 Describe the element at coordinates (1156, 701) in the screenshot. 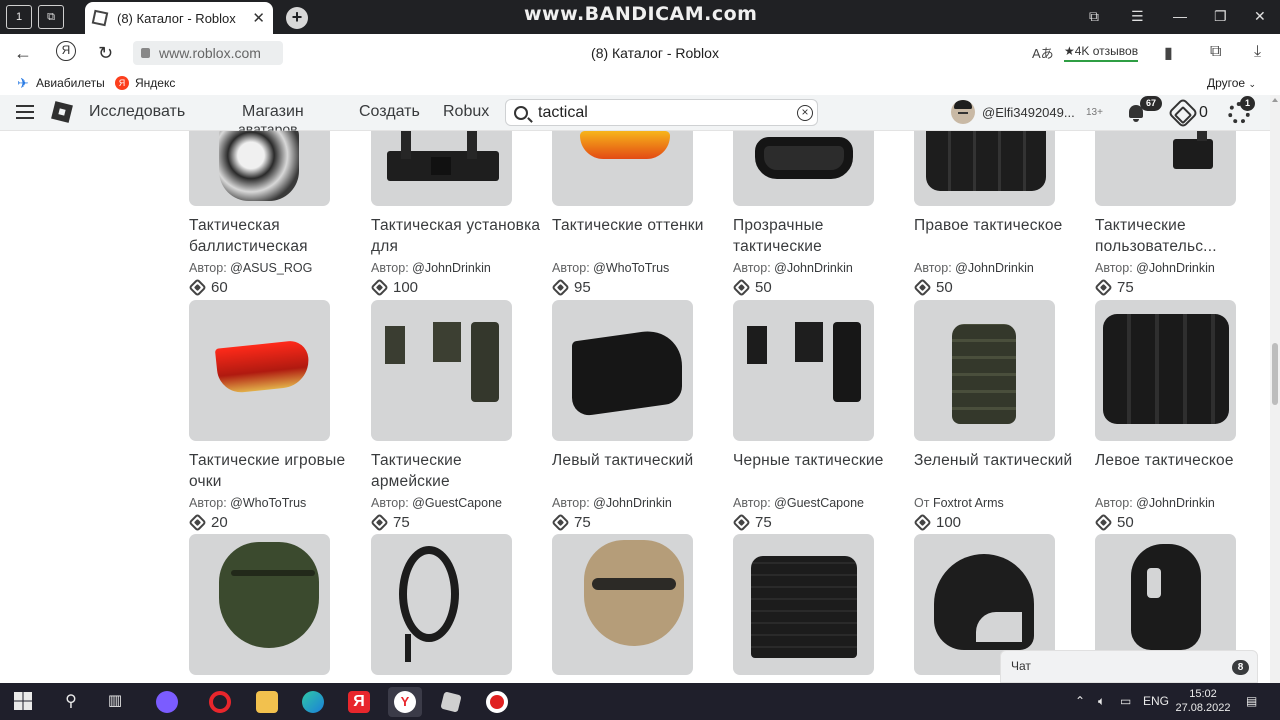

I see `language-indicator: ENG` at that location.